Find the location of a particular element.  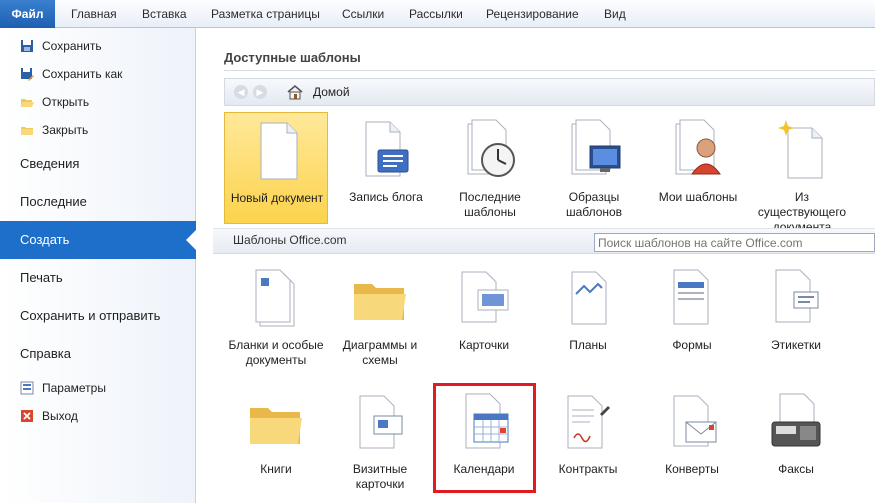

template-forms: Формы is located at coordinates (692, 316).